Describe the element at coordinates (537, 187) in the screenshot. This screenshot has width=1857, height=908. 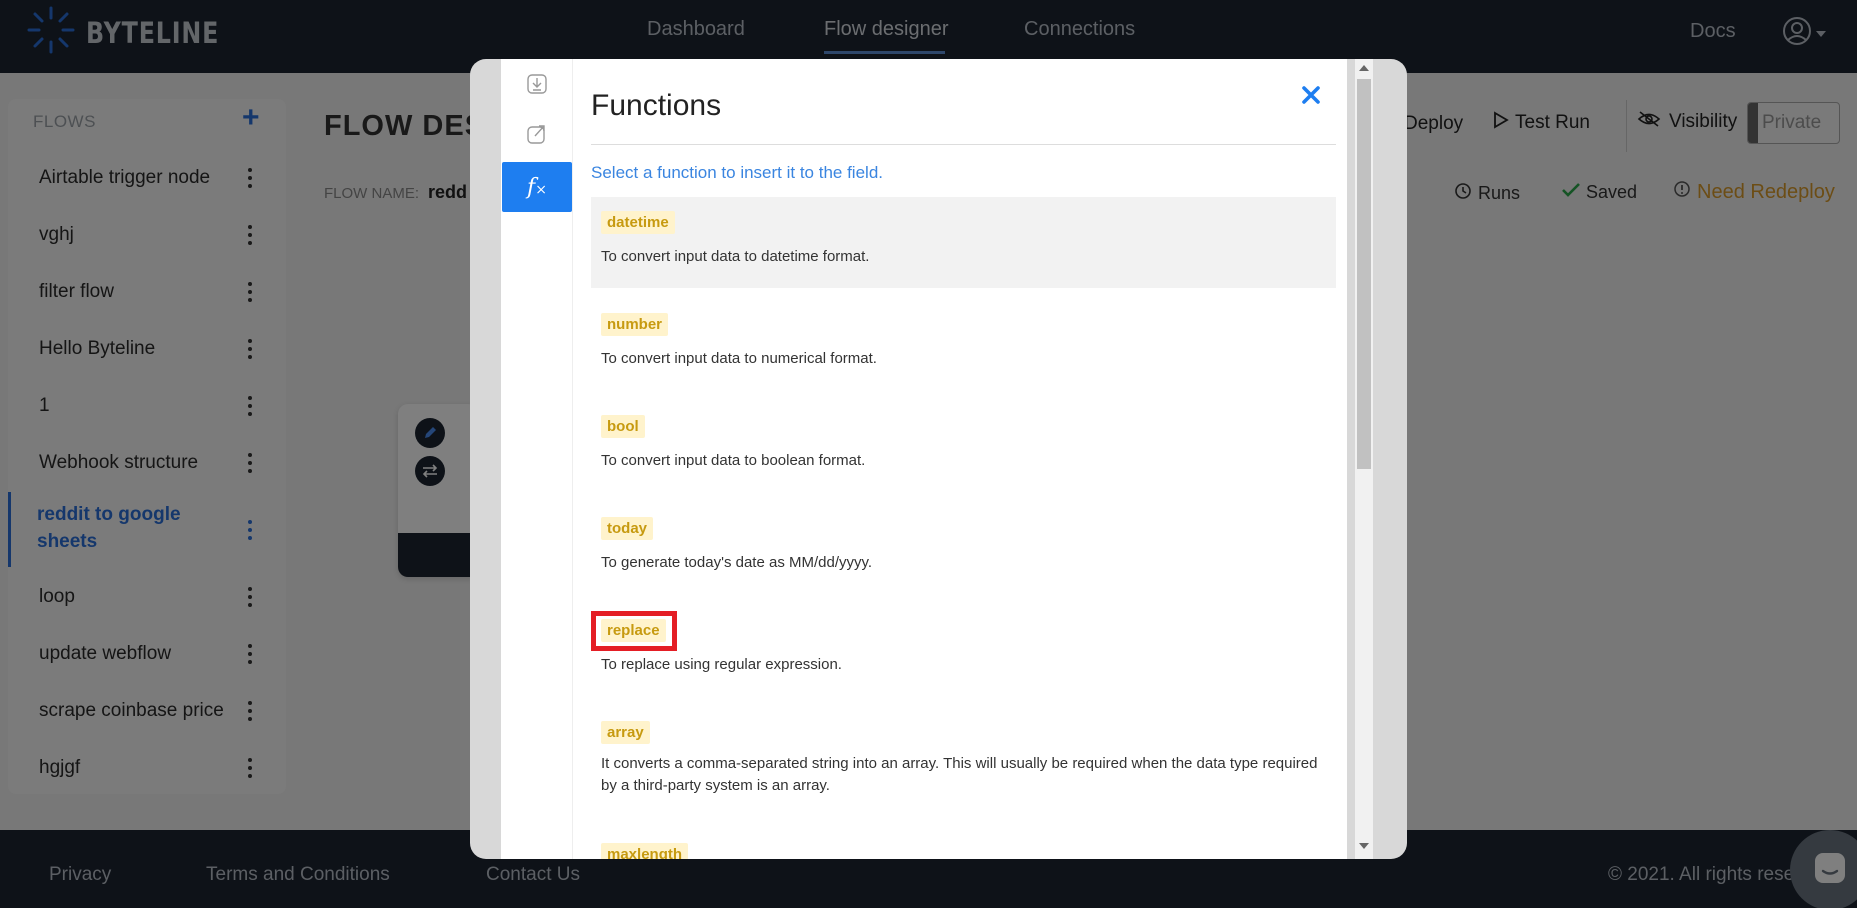
I see `function-fx-icon: f×` at that location.